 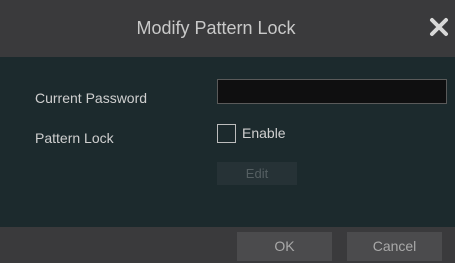 I want to click on enable-checkbox, so click(x=226, y=133).